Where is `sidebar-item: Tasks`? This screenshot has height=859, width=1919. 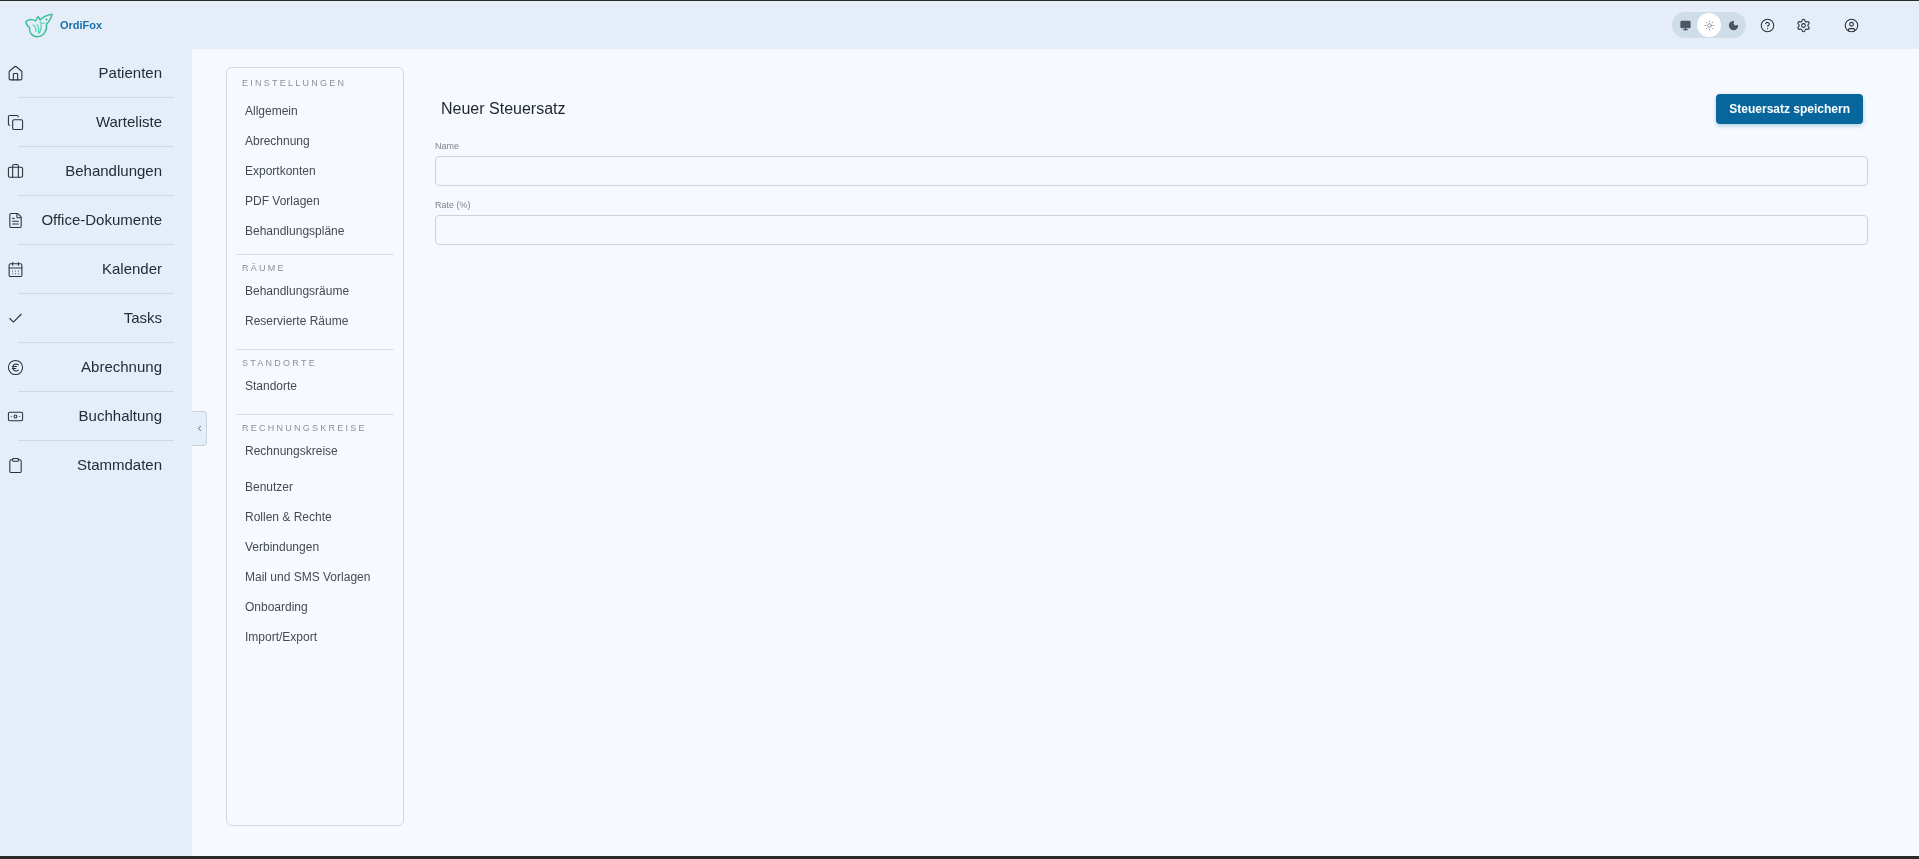
sidebar-item: Tasks is located at coordinates (96, 318).